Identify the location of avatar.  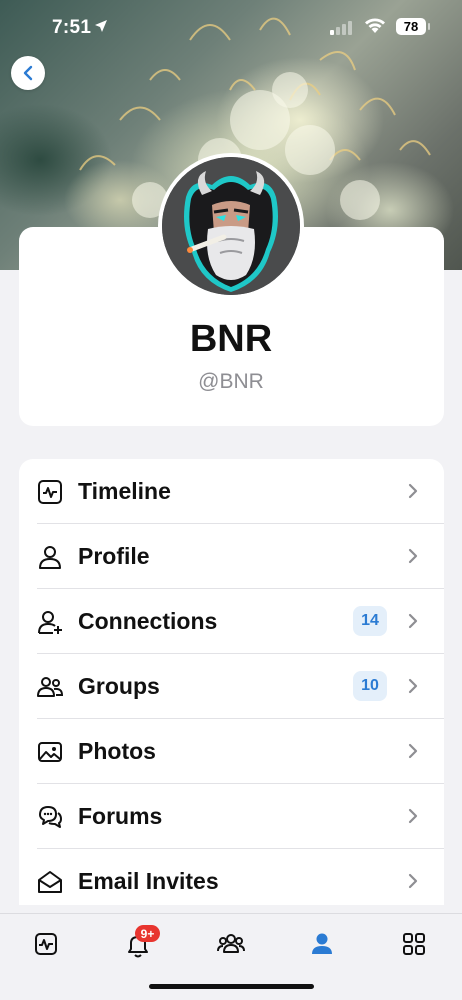
(231, 226).